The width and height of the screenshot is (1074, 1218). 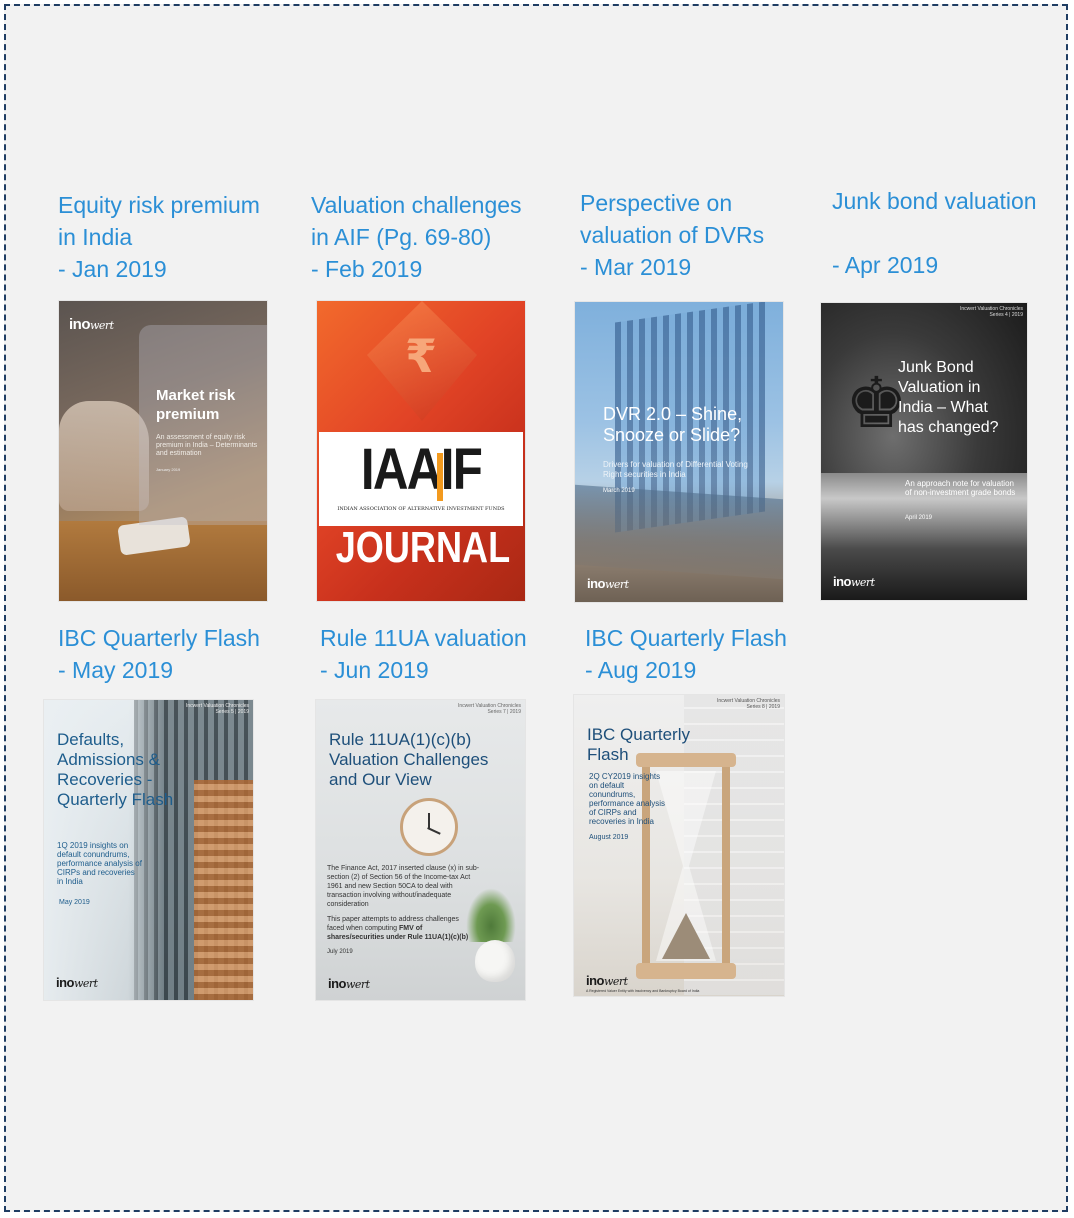 I want to click on cover-heading: IBC Quarterly Flash, so click(x=638, y=744).